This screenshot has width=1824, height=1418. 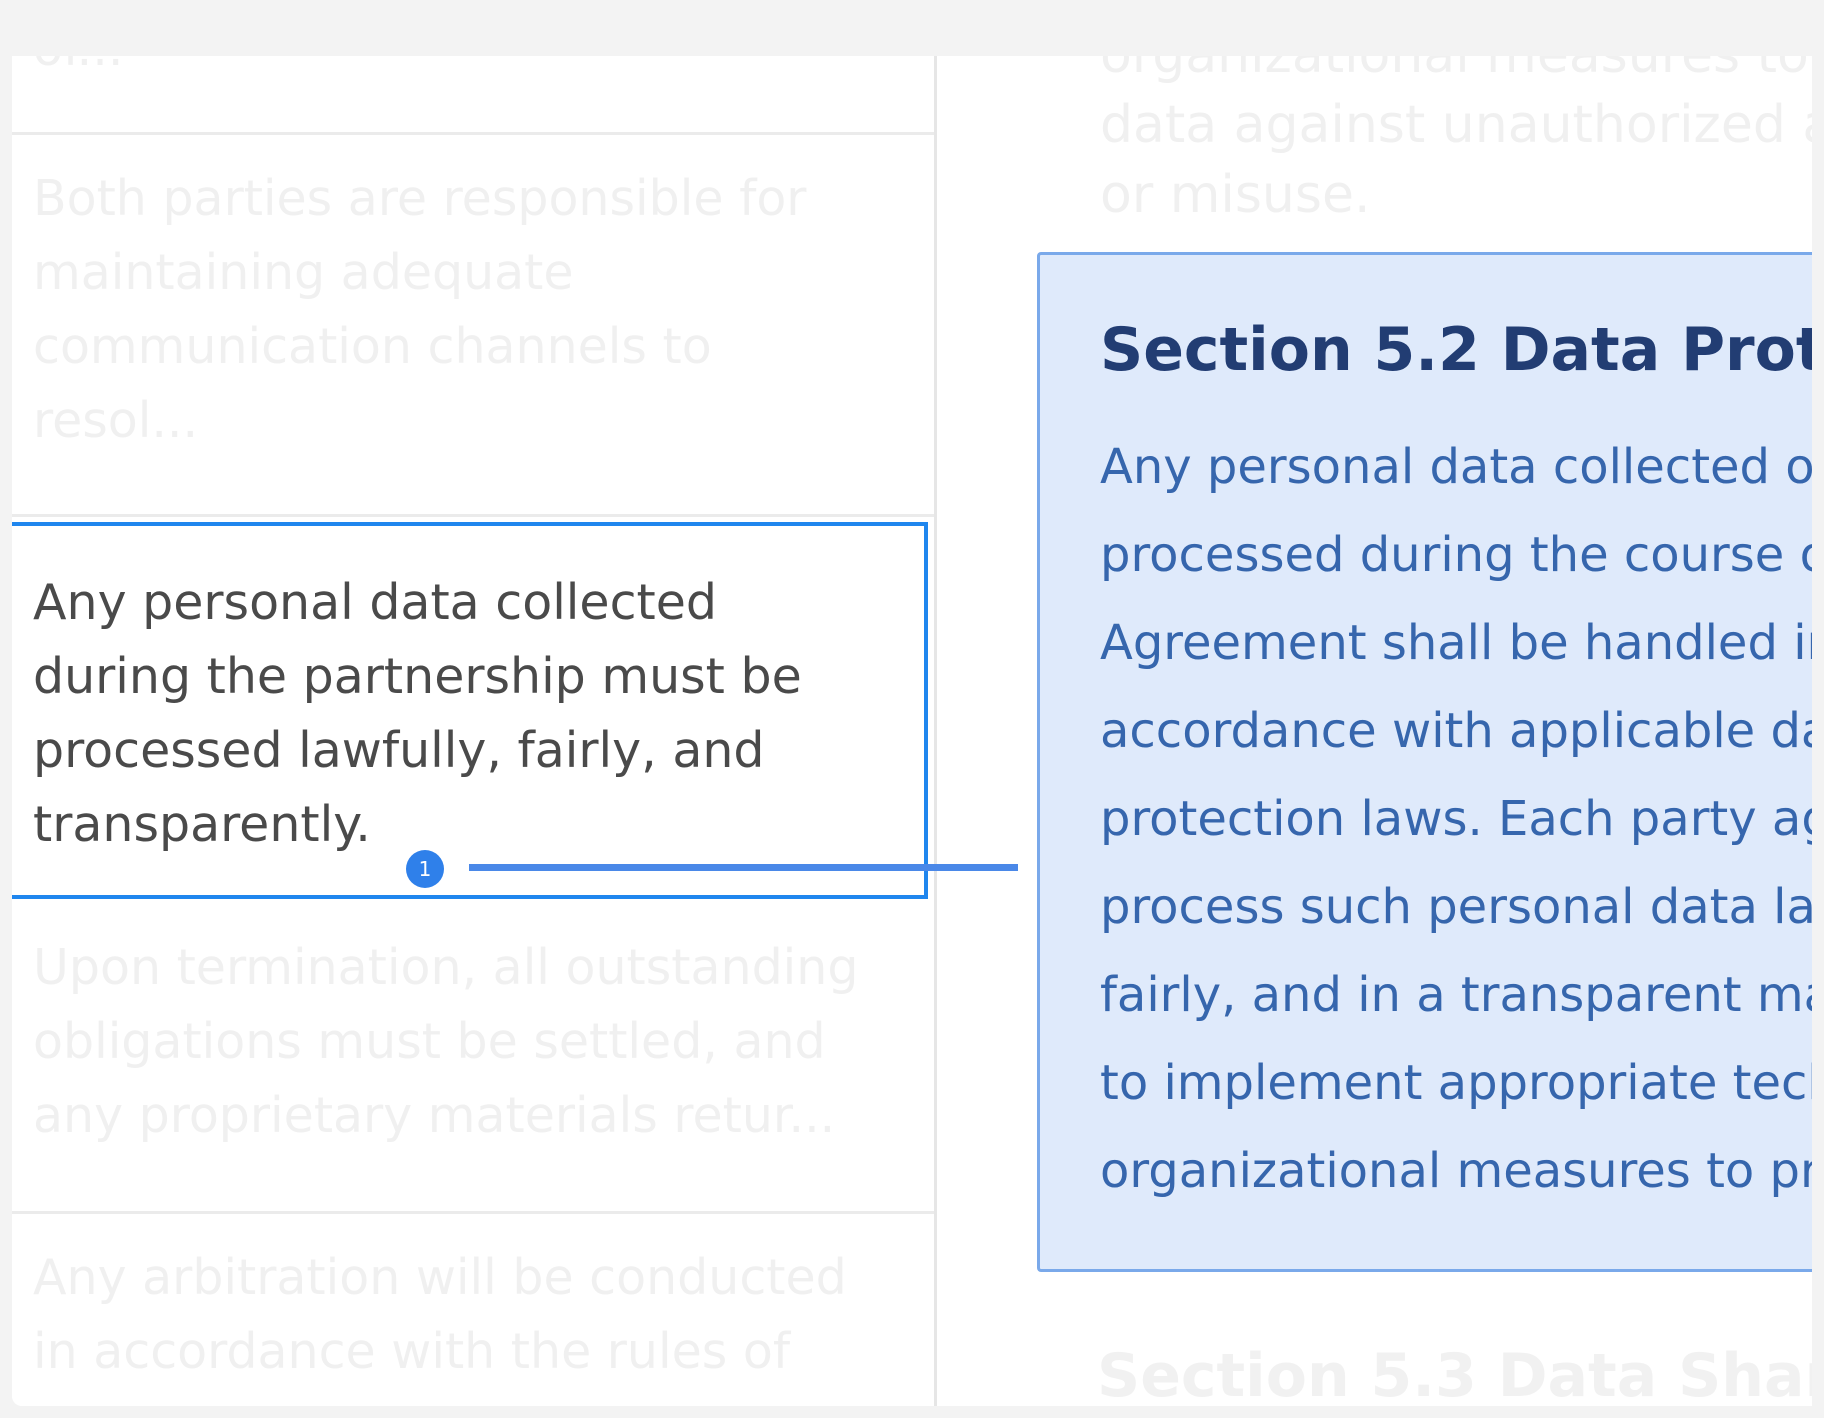 I want to click on clause-line: processed during the course o, so click(x=1456, y=555).